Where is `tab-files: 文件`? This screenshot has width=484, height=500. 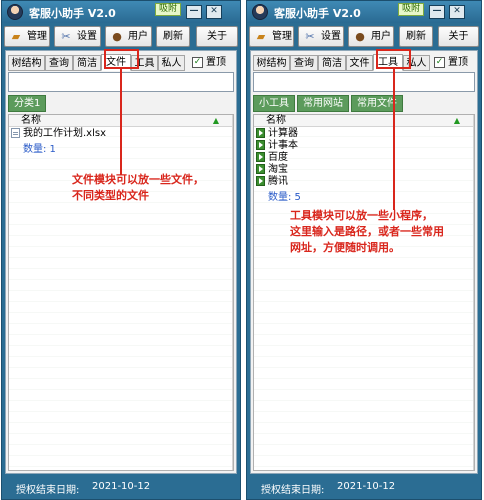
tab-files: 文件 is located at coordinates (359, 63).